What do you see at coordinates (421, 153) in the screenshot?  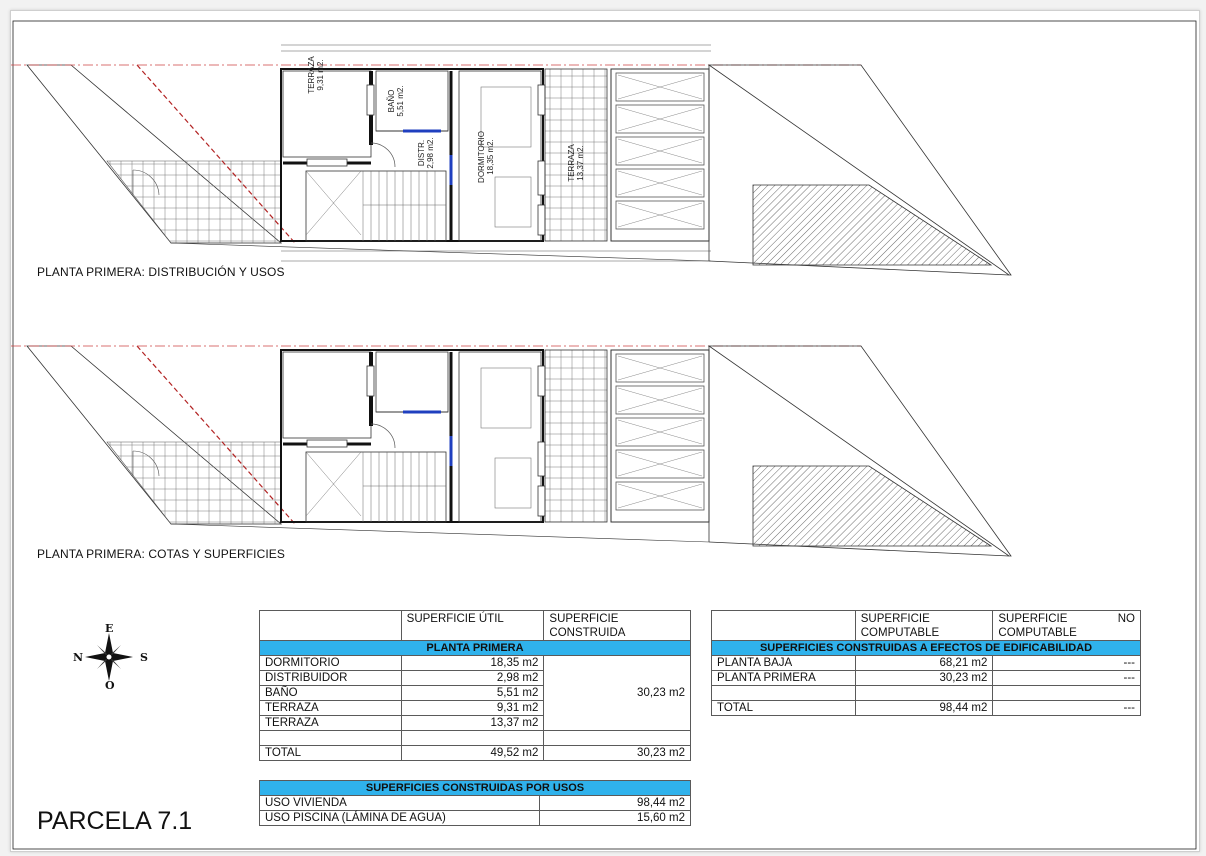 I see `room-name: DISTR.` at bounding box center [421, 153].